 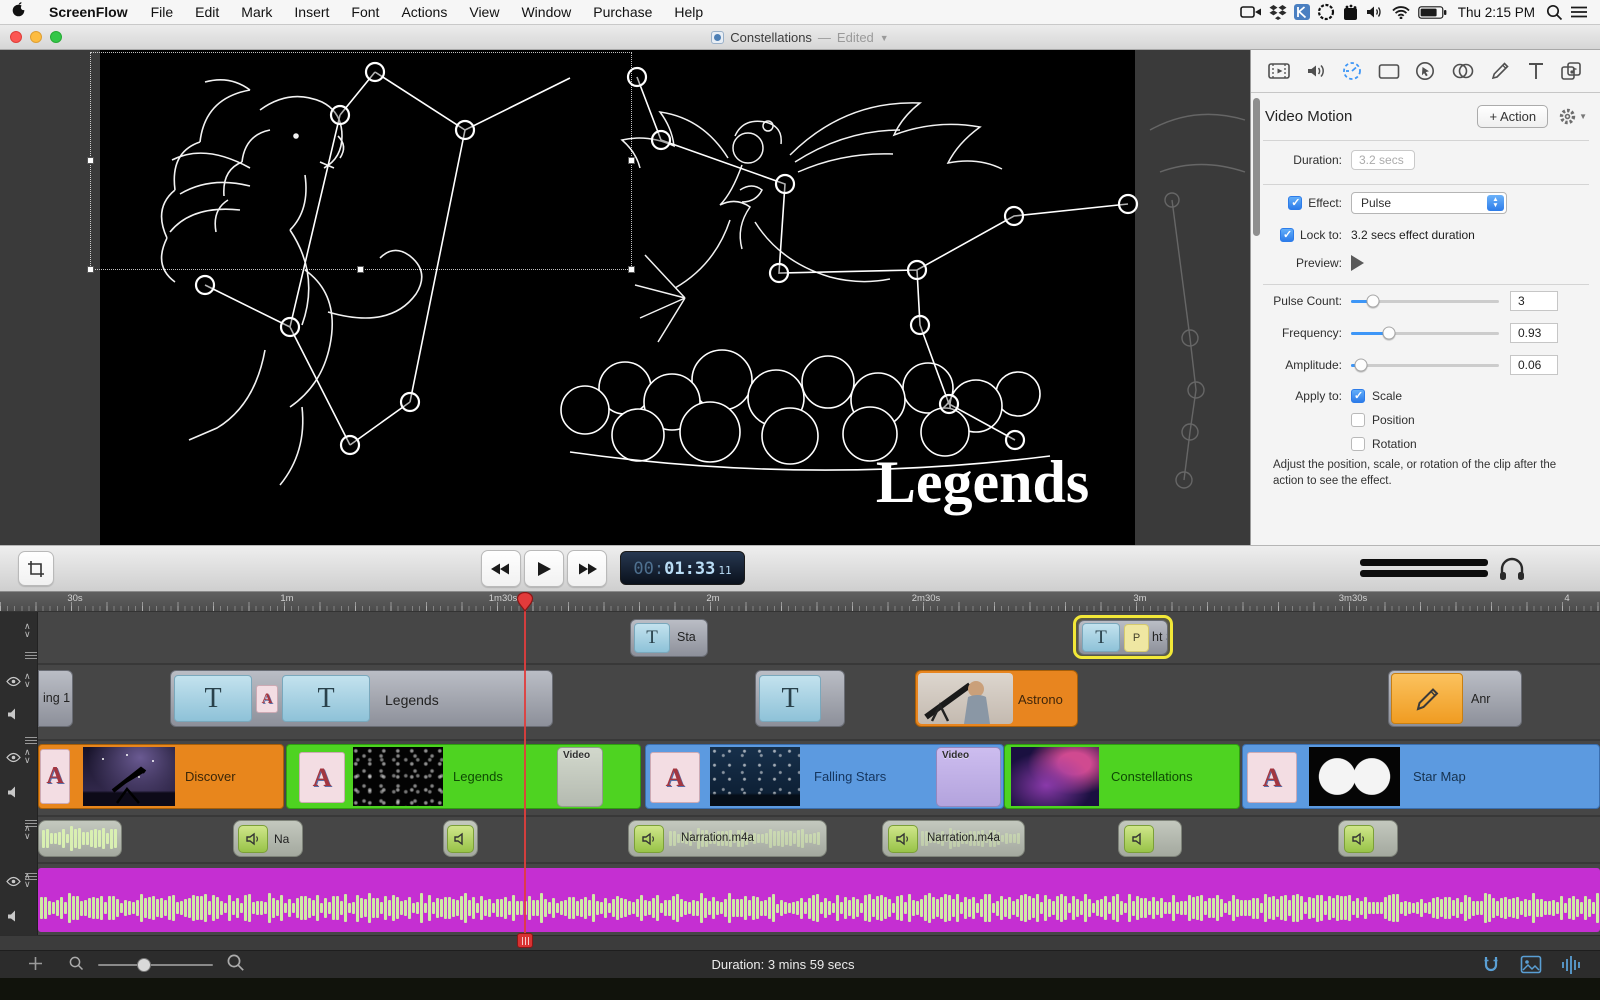 What do you see at coordinates (1513, 116) in the screenshot?
I see `add-action-button: + Action` at bounding box center [1513, 116].